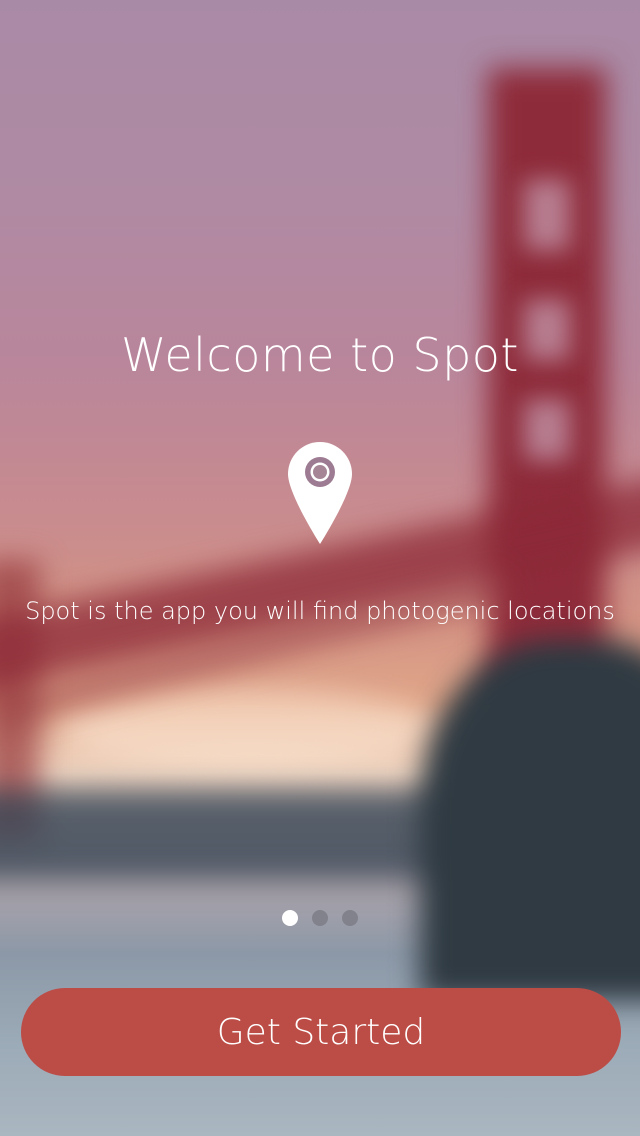 This screenshot has width=640, height=1136. Describe the element at coordinates (320, 493) in the screenshot. I see `map-pin-icon` at that location.